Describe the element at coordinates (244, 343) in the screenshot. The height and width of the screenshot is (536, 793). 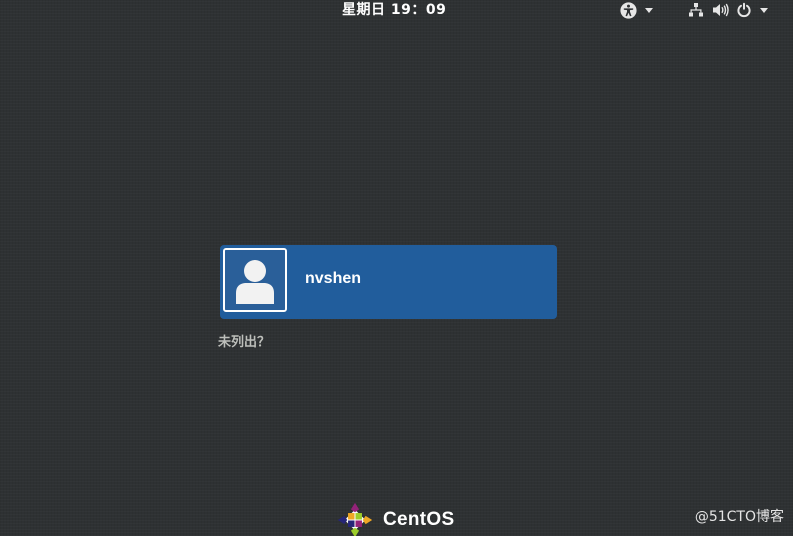
I see `not-listed-link: 未列出？` at that location.